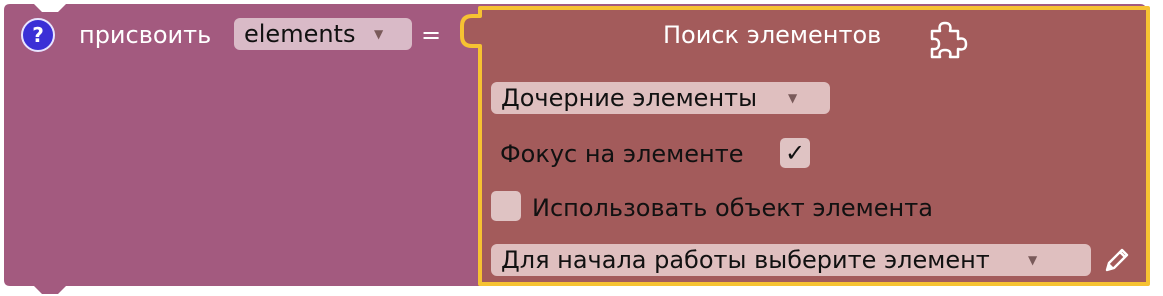 The width and height of the screenshot is (1163, 296). Describe the element at coordinates (431, 35) in the screenshot. I see `equals-sign: =` at that location.